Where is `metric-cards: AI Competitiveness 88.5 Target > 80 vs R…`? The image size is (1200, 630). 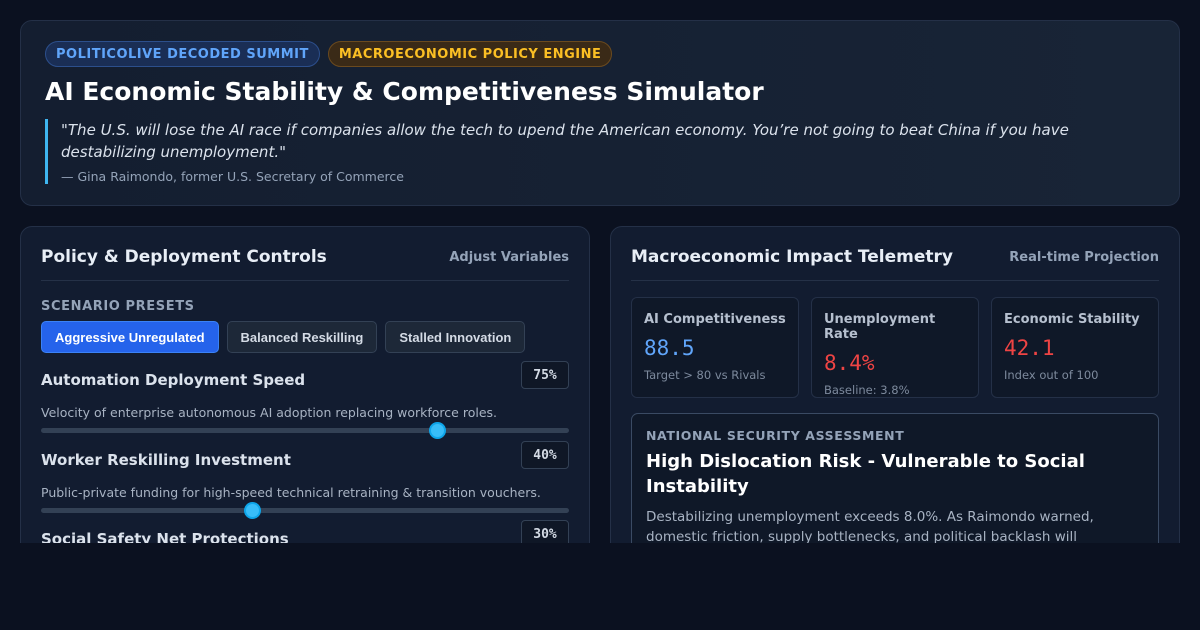
metric-cards: AI Competitiveness 88.5 Target > 80 vs R… is located at coordinates (895, 347).